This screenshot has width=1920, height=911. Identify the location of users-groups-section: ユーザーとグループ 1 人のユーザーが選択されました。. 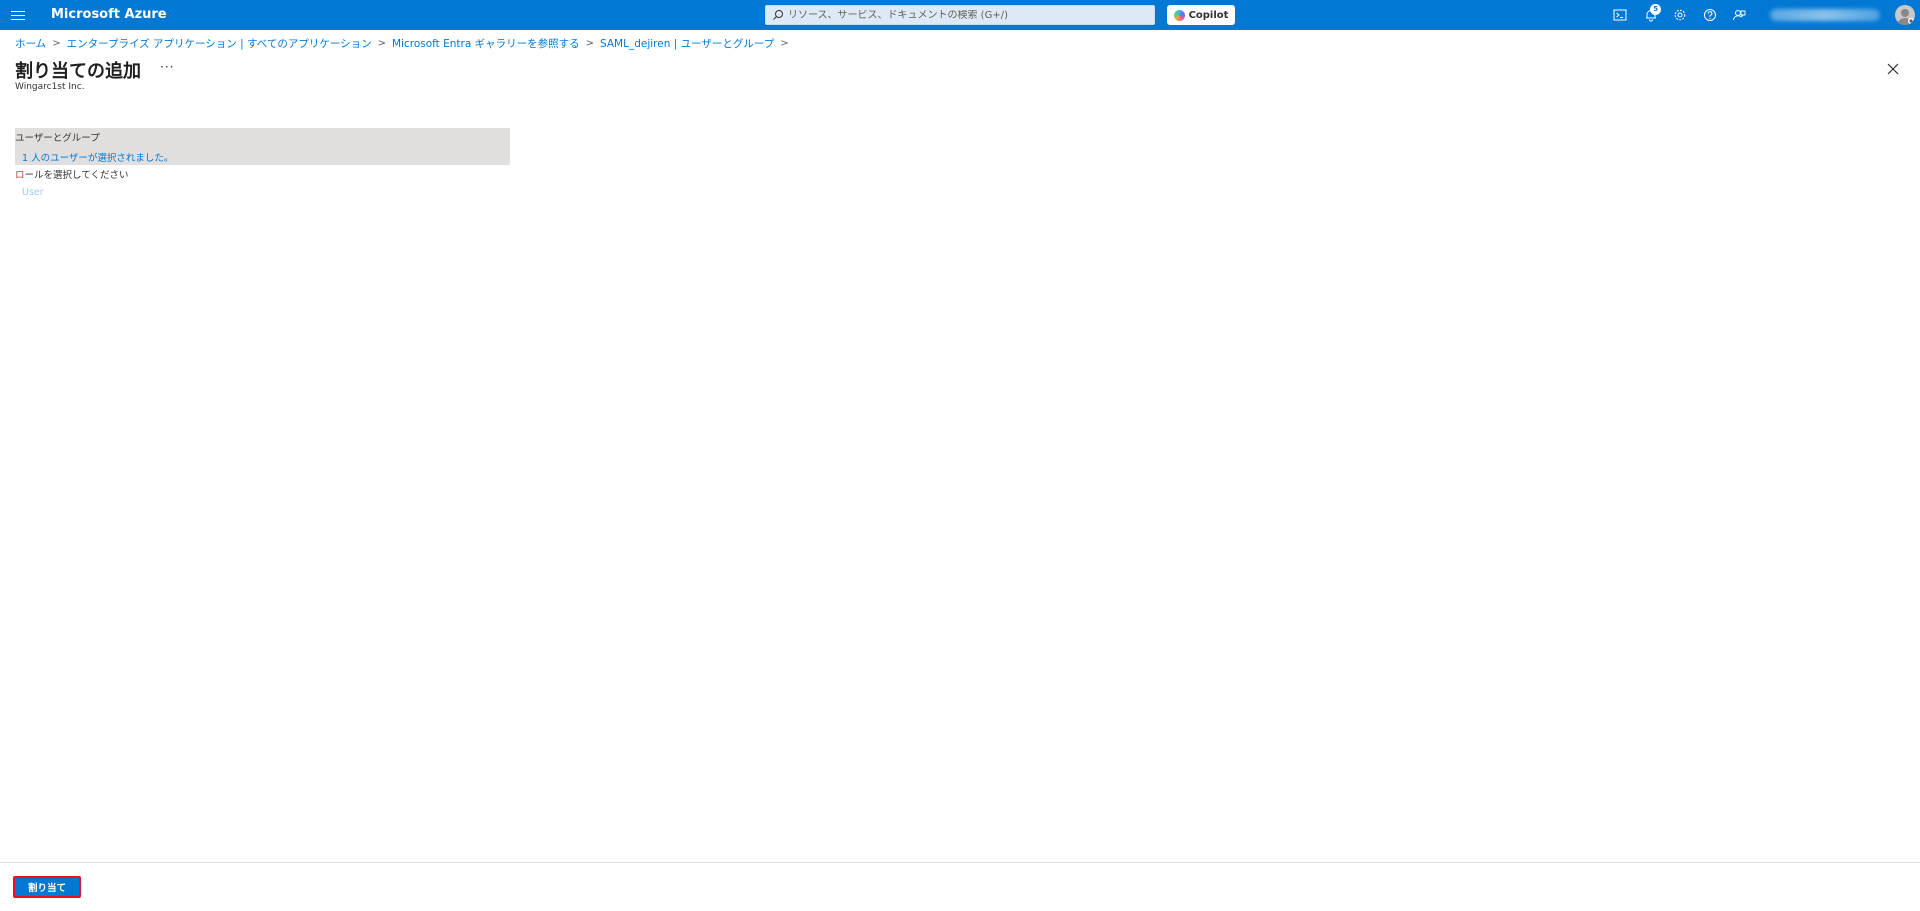
(262, 146).